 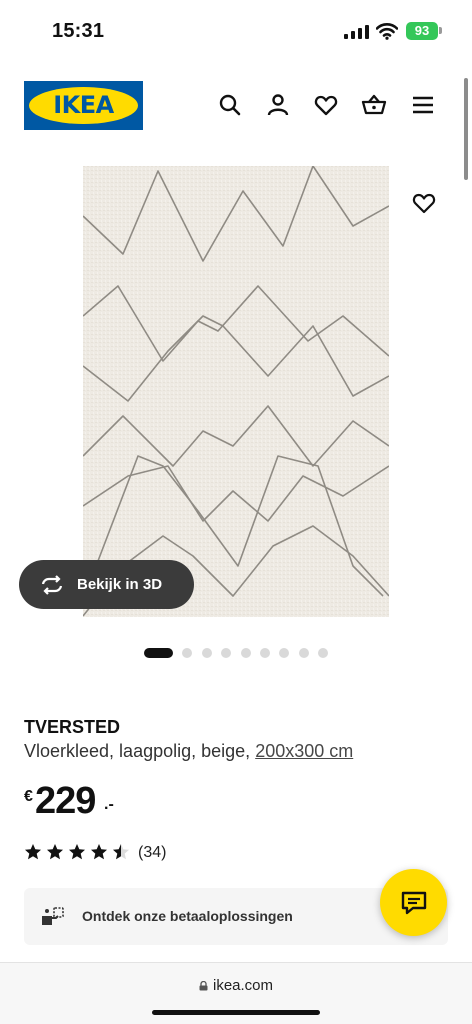 I want to click on ikea-logo: IKEA, so click(x=83, y=105).